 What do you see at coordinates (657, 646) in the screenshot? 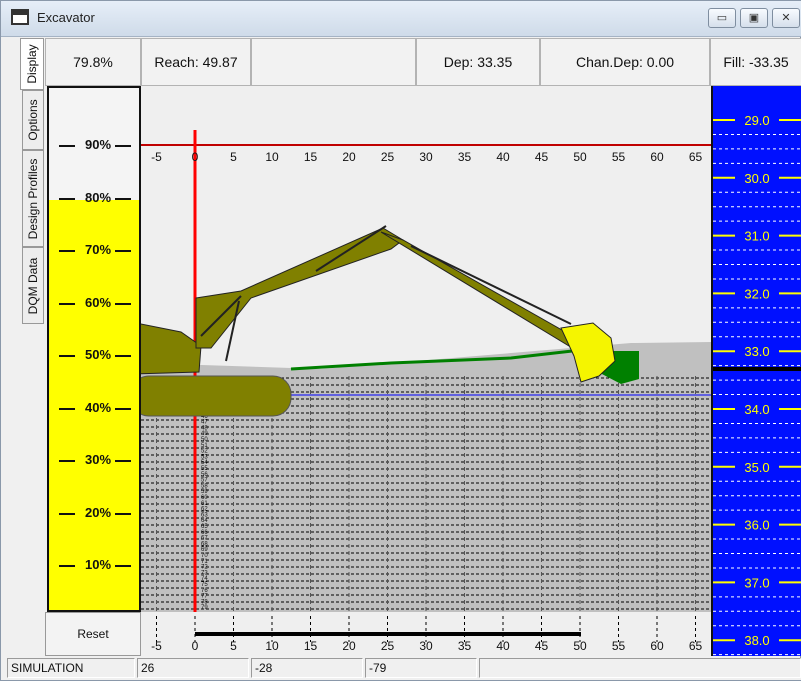
I see `bottom-scale-label: 60` at bounding box center [657, 646].